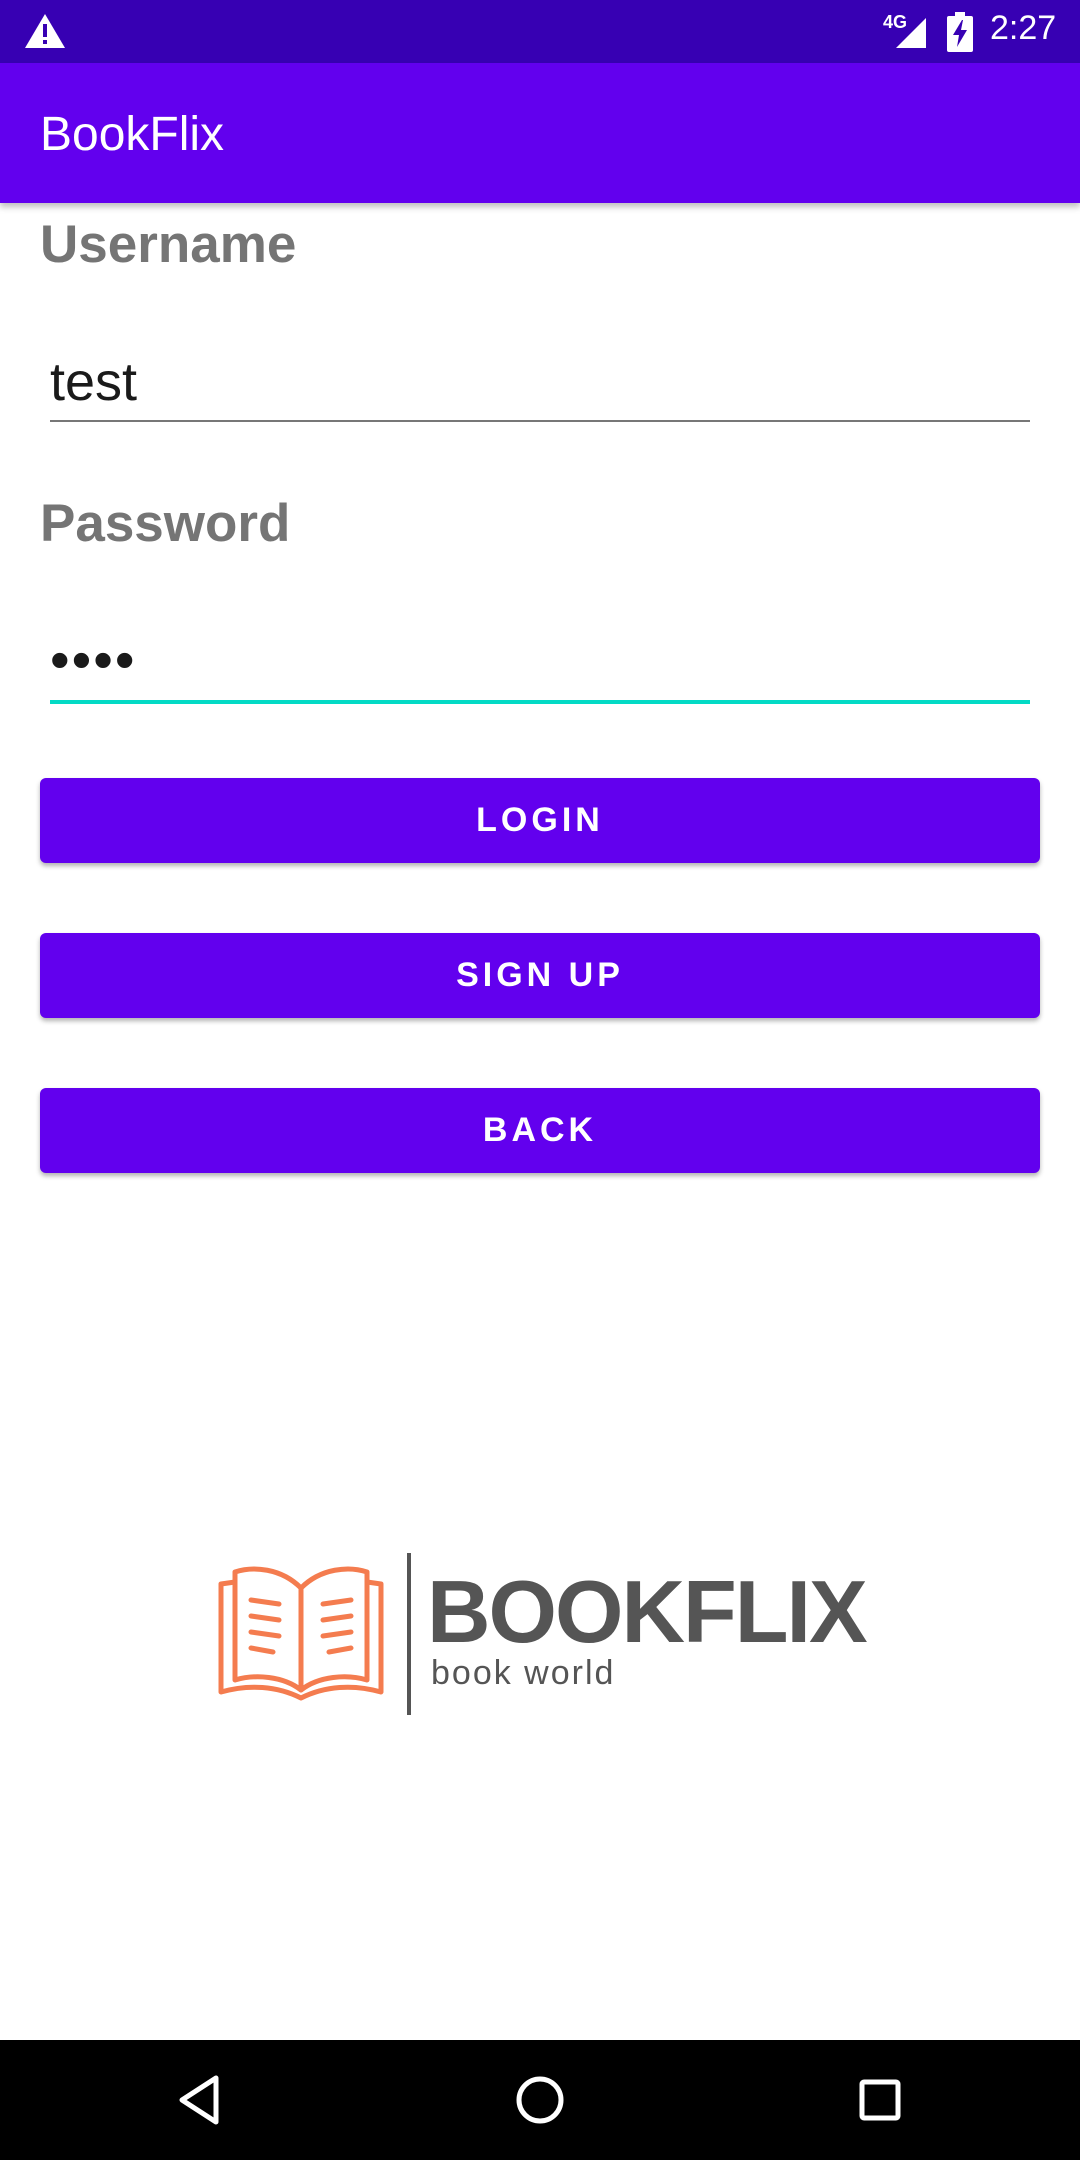 The width and height of the screenshot is (1080, 2160). I want to click on username-label: Username, so click(168, 244).